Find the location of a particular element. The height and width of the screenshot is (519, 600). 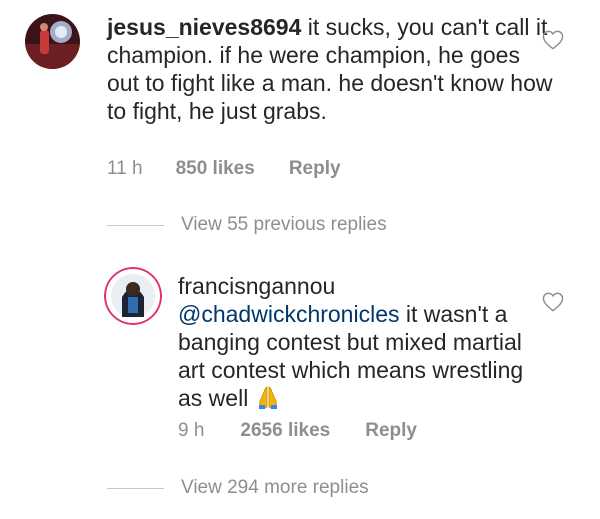

view-previous-replies-label: View 55 previous replies is located at coordinates (284, 225).